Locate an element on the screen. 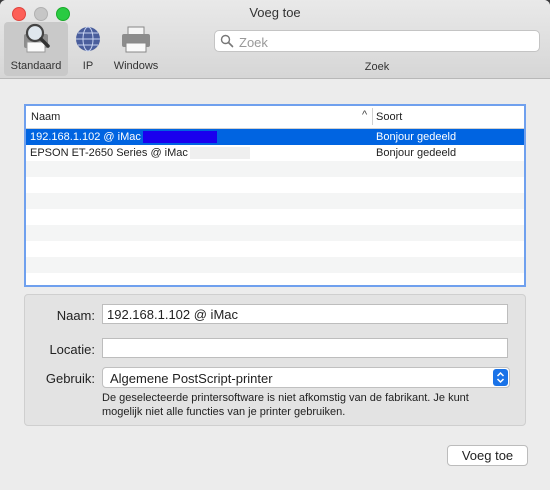 The width and height of the screenshot is (550, 490). list-header: Naam ^ Soort is located at coordinates (275, 117).